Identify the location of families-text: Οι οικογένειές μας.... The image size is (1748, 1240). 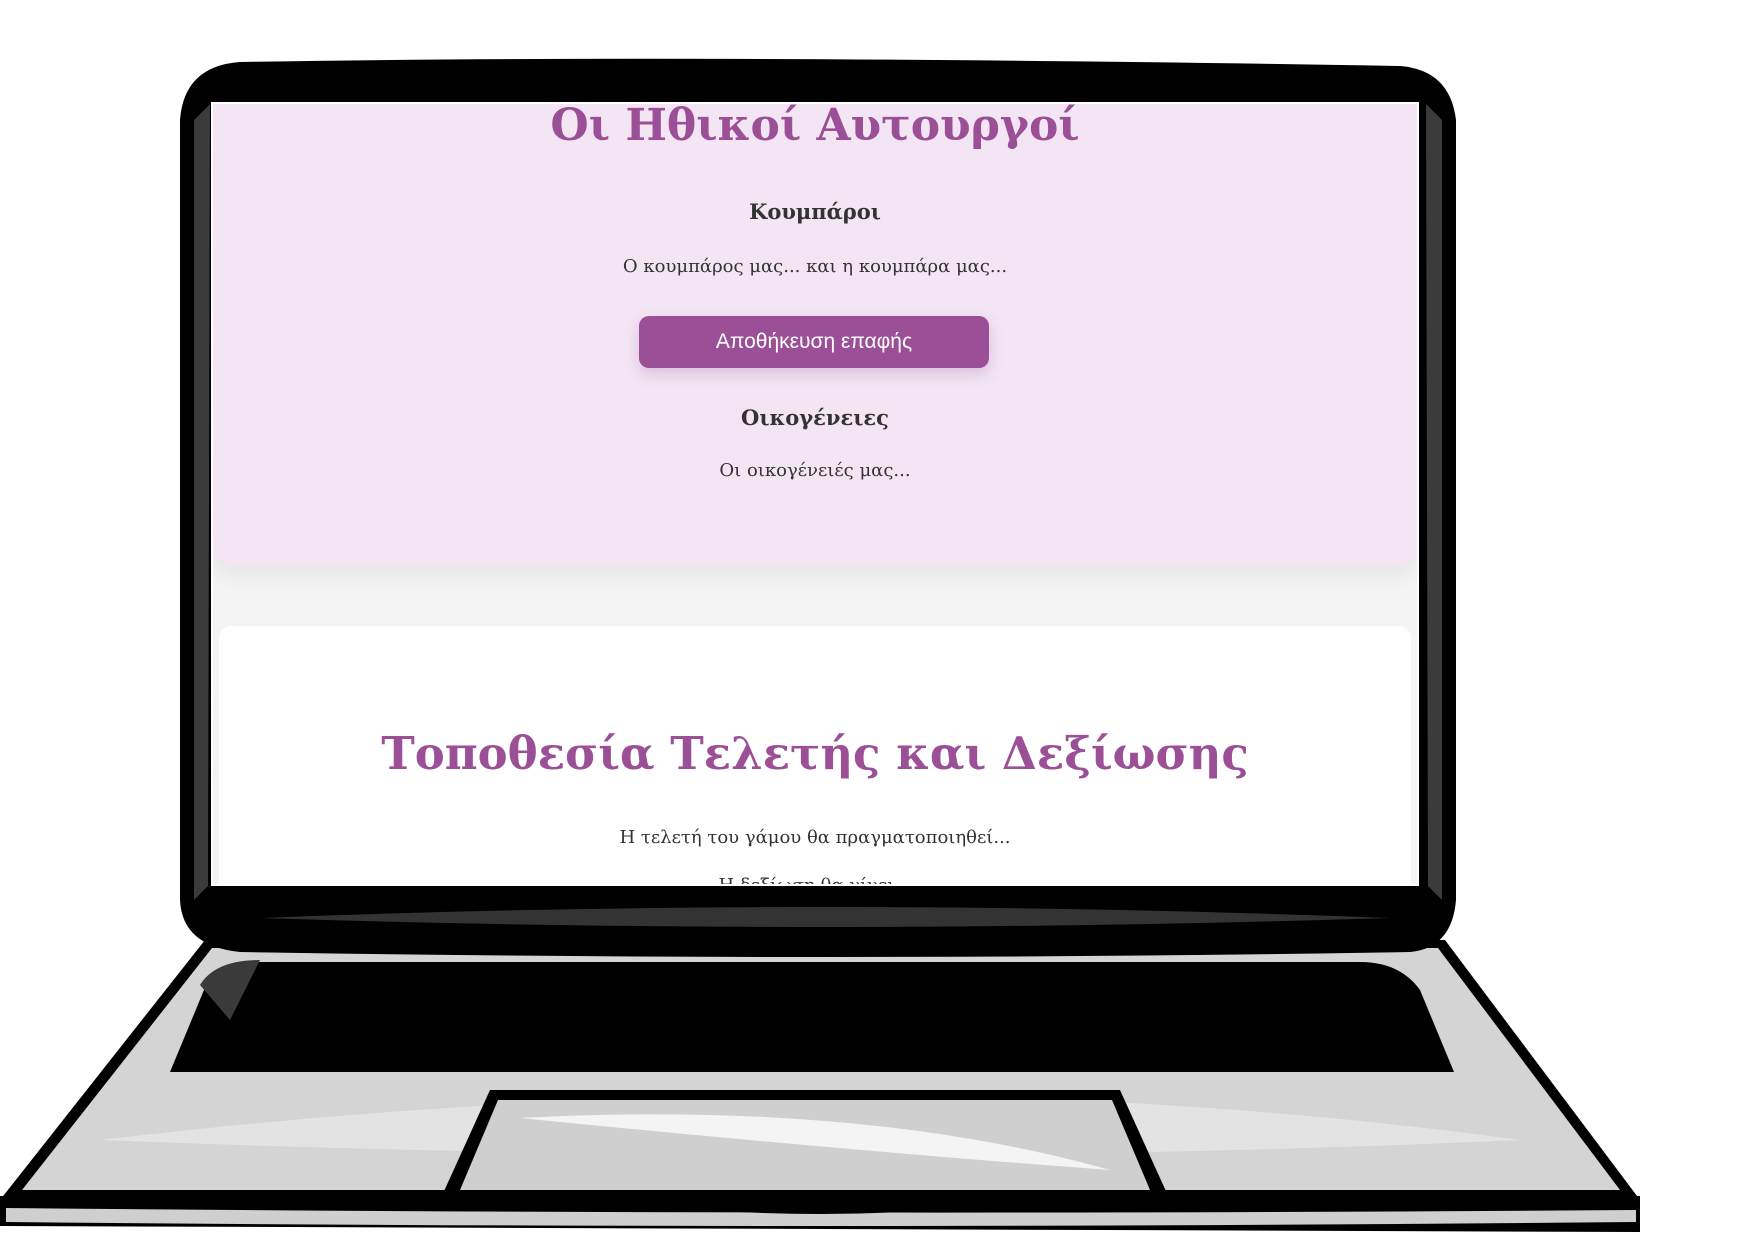
(815, 470).